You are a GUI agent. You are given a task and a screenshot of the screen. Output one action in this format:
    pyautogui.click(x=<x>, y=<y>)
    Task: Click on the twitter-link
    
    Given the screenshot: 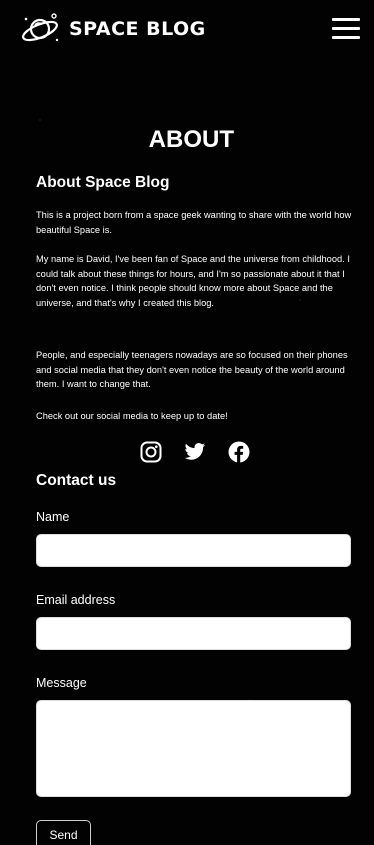 What is the action you would take?
    pyautogui.click(x=195, y=452)
    